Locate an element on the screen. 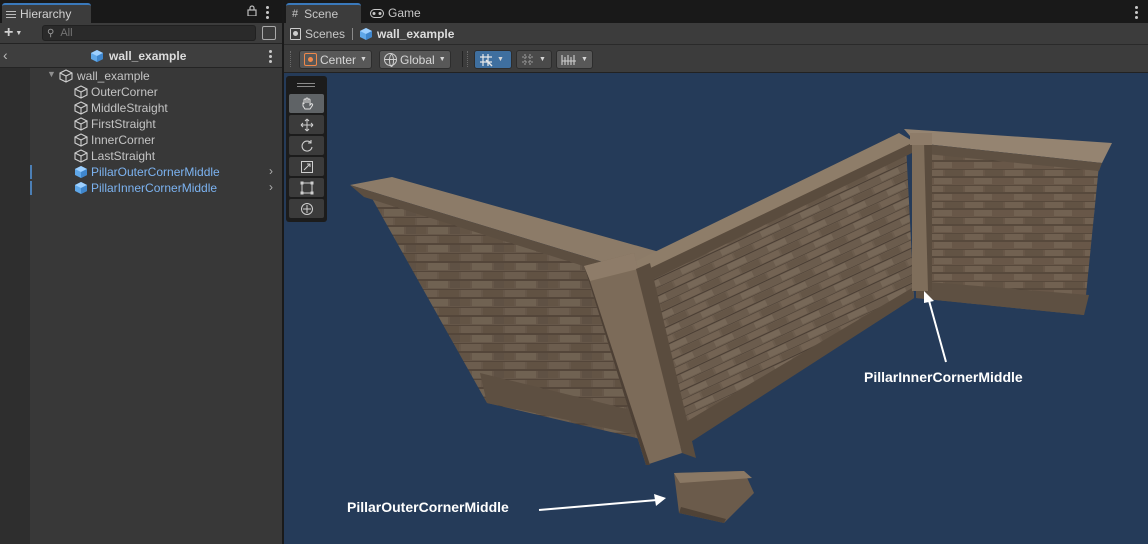 This screenshot has width=1148, height=544. tree-row-root: ▼ wall_example is located at coordinates (157, 76).